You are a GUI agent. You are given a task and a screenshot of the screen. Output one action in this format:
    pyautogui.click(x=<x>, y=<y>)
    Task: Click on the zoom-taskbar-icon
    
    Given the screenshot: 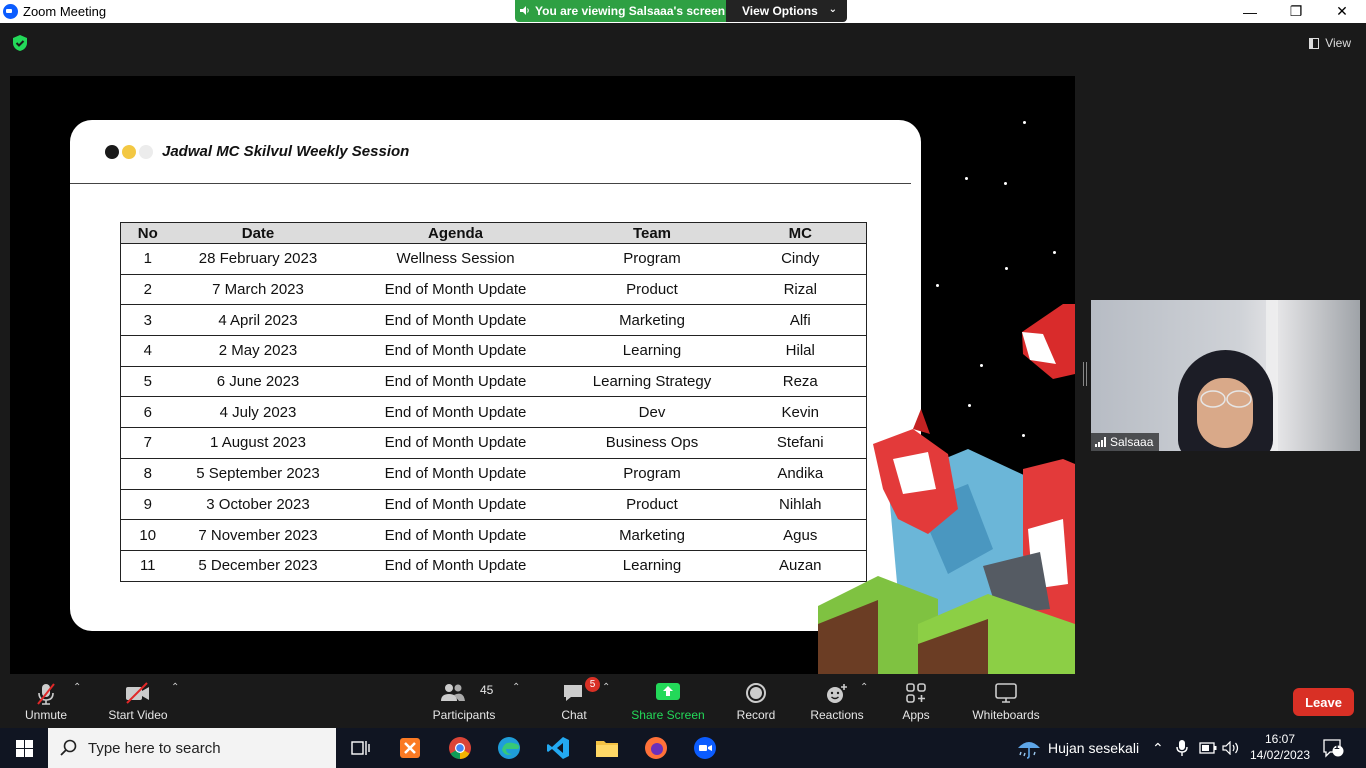 What is the action you would take?
    pyautogui.click(x=705, y=748)
    